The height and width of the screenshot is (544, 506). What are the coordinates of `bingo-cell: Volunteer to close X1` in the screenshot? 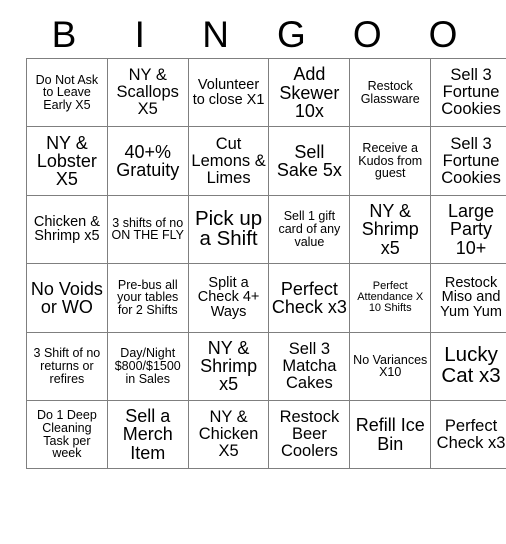 It's located at (228, 92).